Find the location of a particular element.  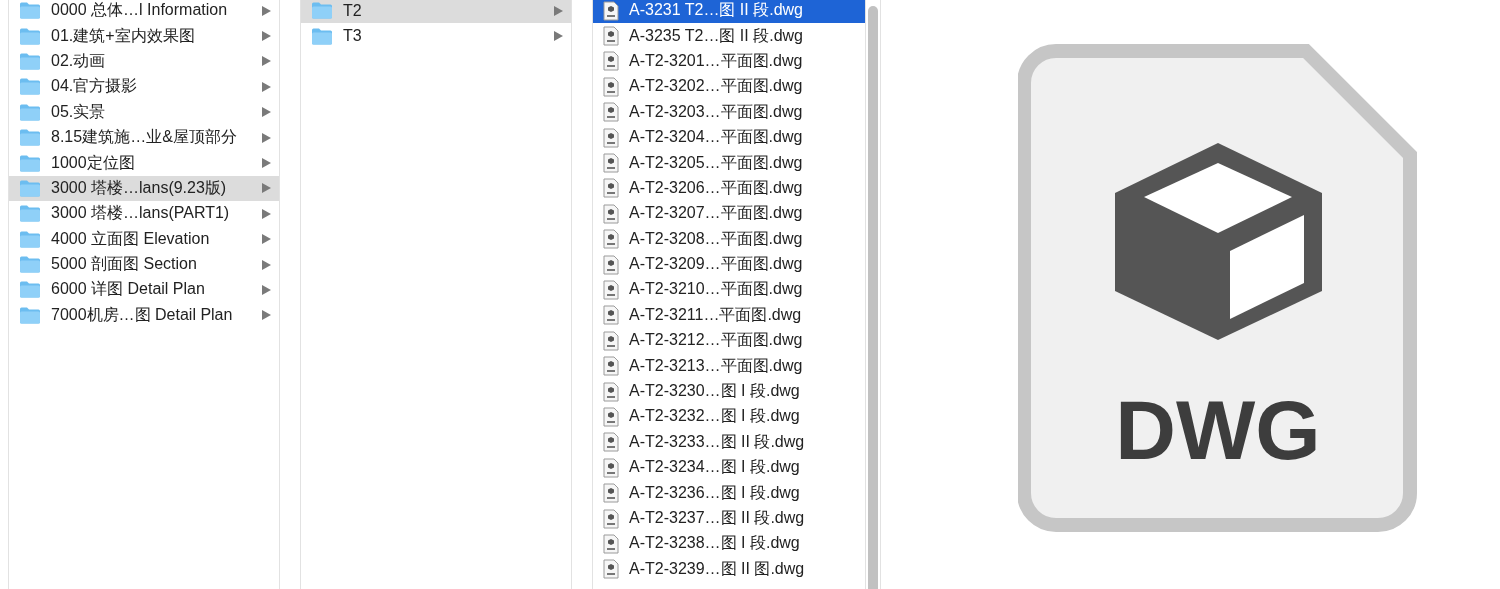

file-item: A-T2-3236…图 I 段.dwg is located at coordinates (729, 493).